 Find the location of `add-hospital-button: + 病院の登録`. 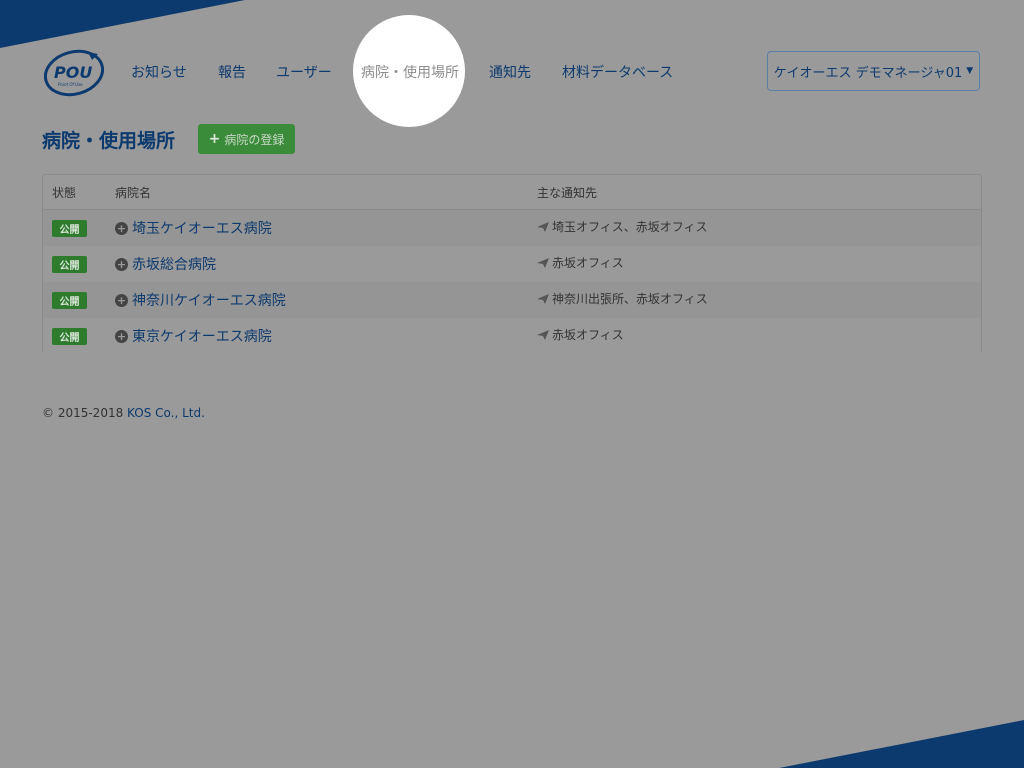

add-hospital-button: + 病院の登録 is located at coordinates (246, 139).